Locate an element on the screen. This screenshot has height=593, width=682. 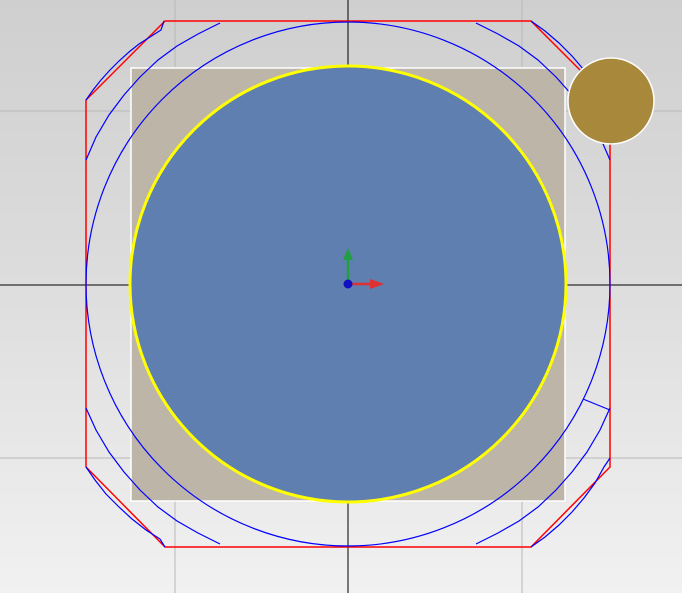
cutting-tool-icon is located at coordinates (611, 101).